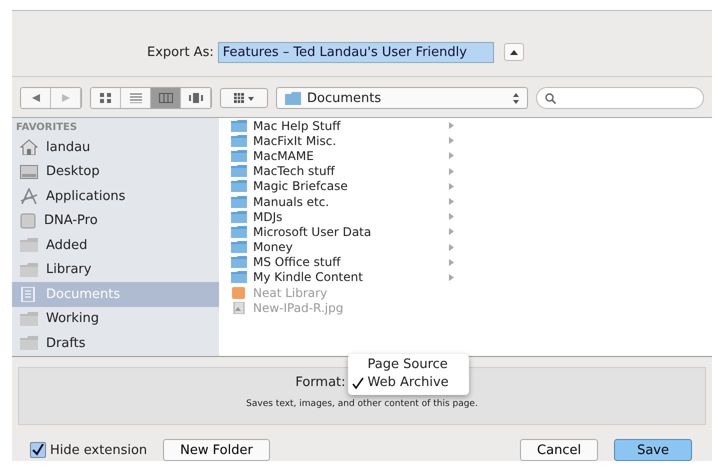 The image size is (724, 470). What do you see at coordinates (356, 52) in the screenshot?
I see `filename-field: Features – Ted Landau's User Friendly` at bounding box center [356, 52].